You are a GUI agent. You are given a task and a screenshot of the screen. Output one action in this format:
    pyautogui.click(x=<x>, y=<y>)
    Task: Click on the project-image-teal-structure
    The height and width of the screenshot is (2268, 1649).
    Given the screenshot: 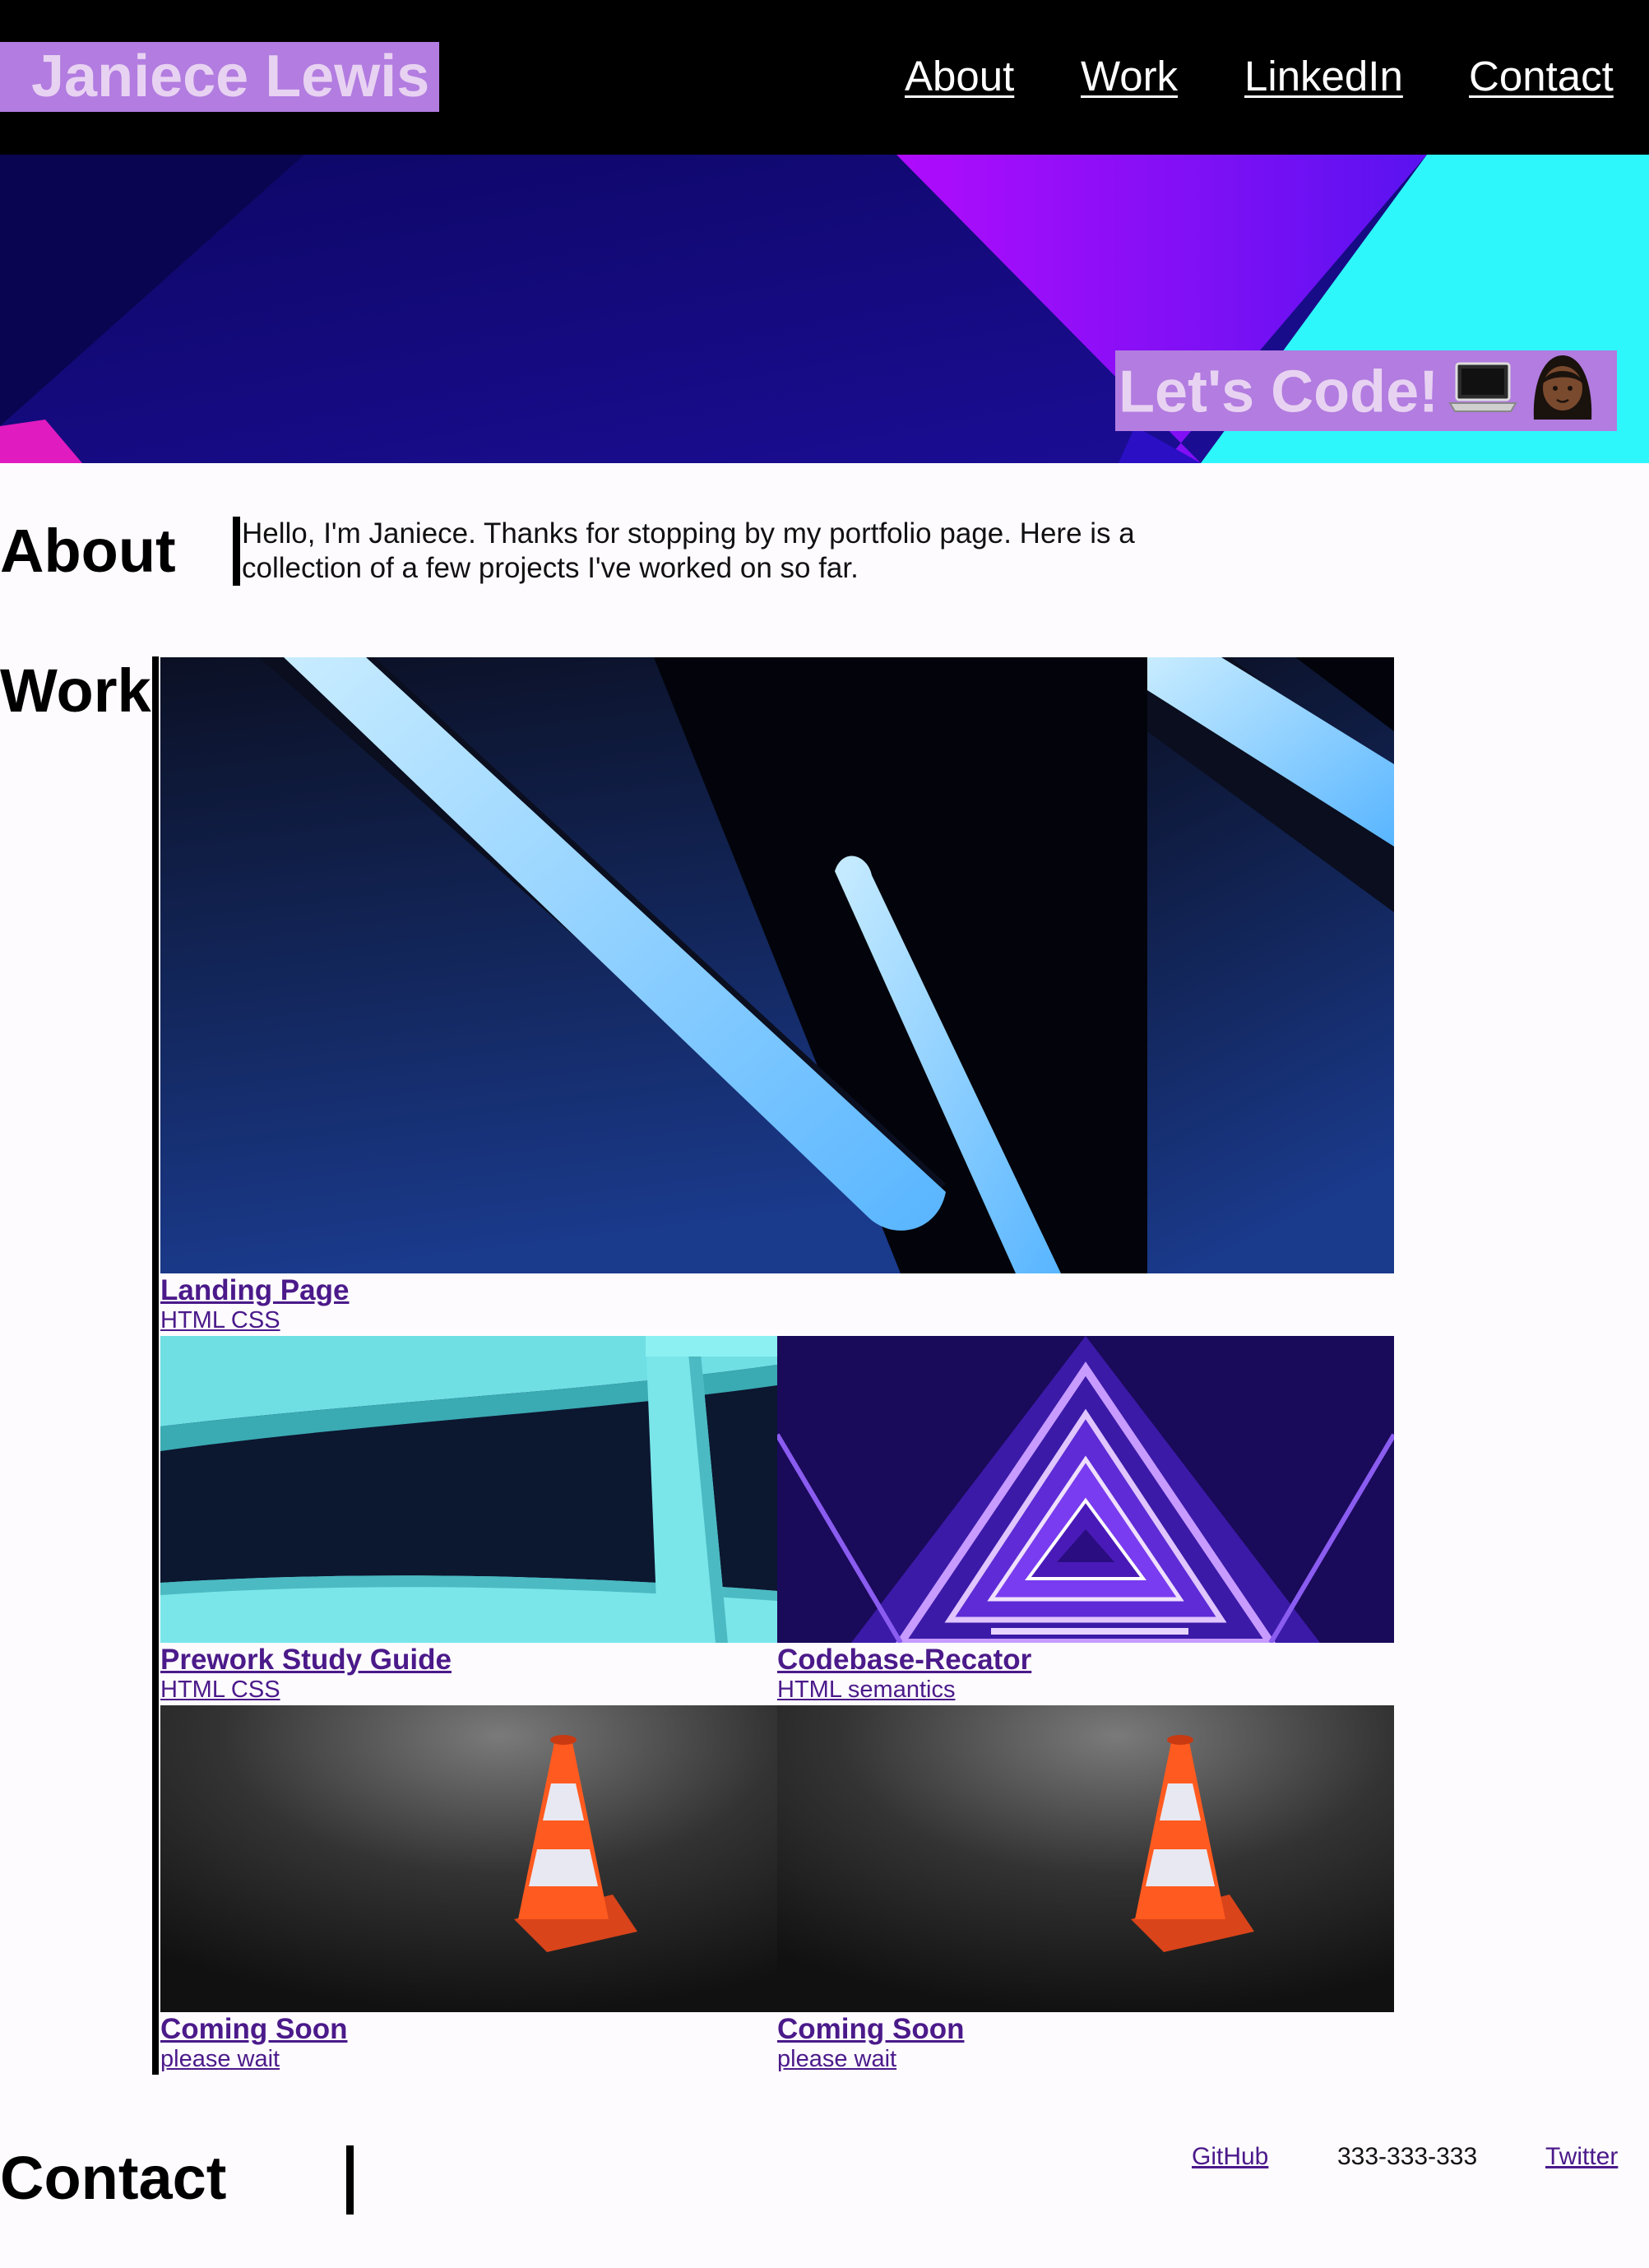 What is the action you would take?
    pyautogui.click(x=468, y=1489)
    